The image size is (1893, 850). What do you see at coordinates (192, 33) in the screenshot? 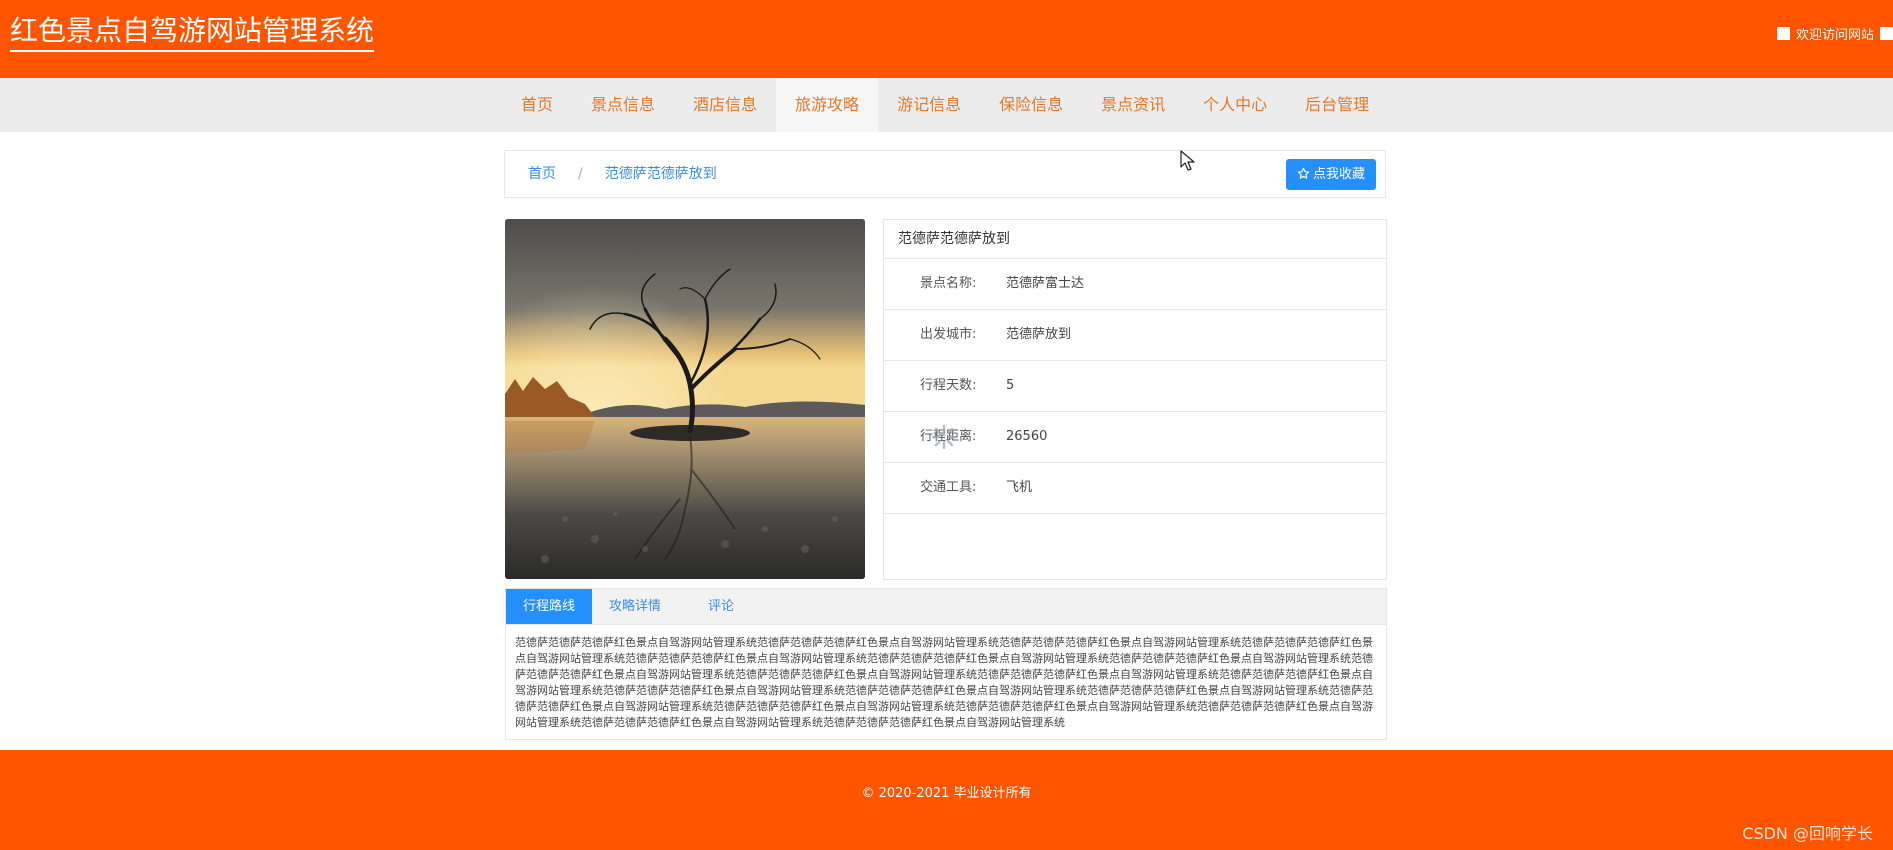
I see `site-title: 红色景点自驾游网站管理系统` at bounding box center [192, 33].